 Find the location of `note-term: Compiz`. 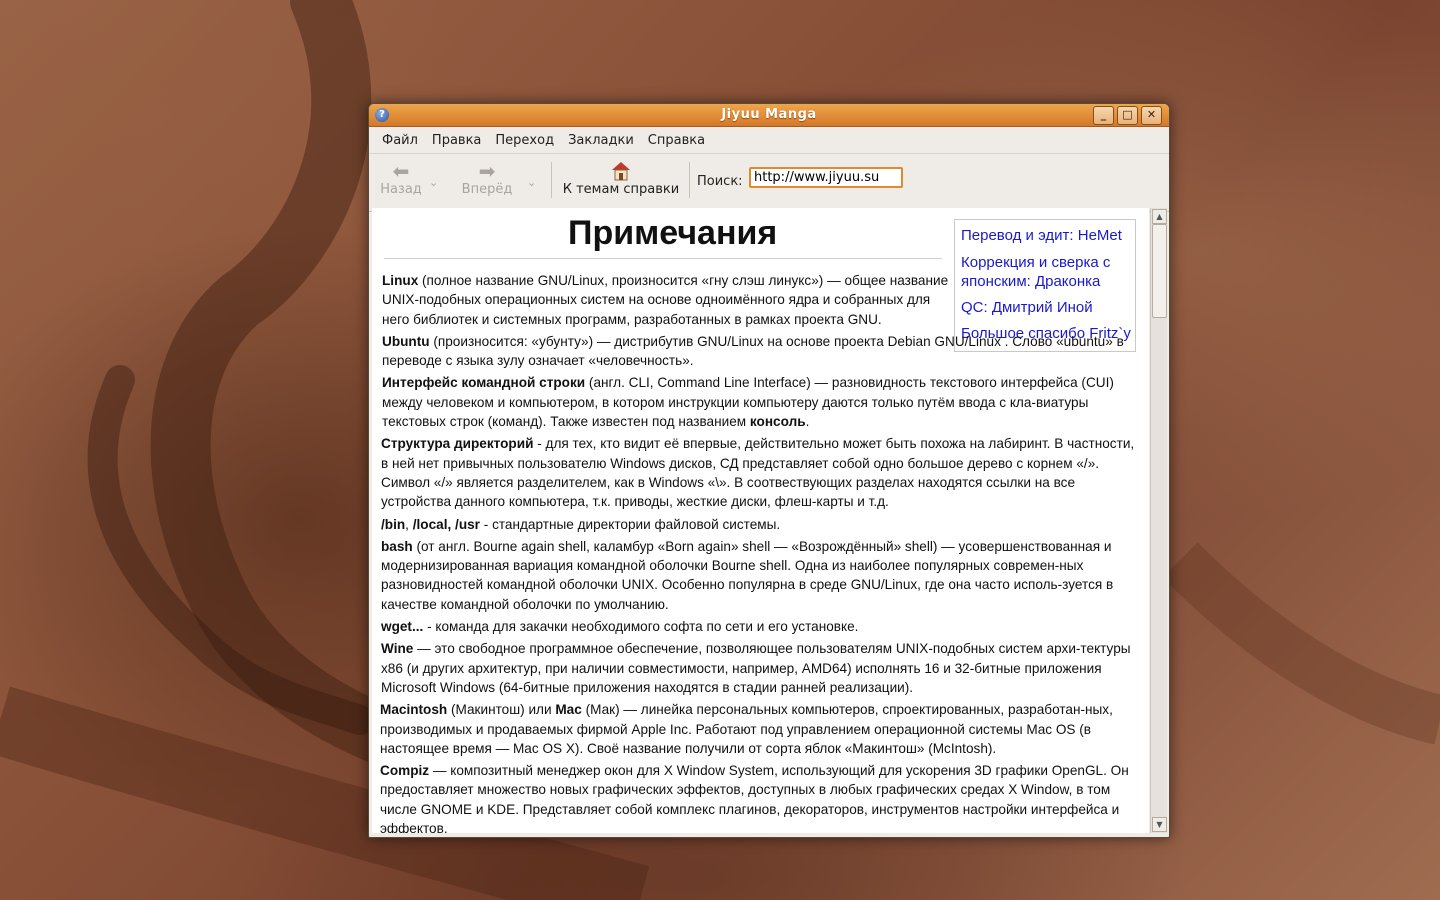

note-term: Compiz is located at coordinates (405, 771).